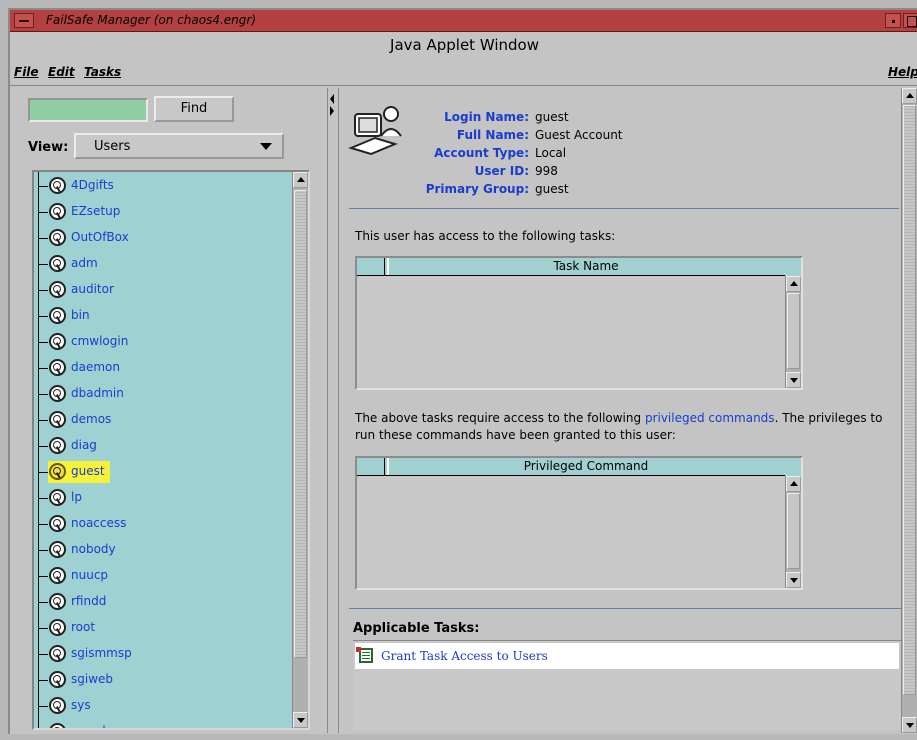 The height and width of the screenshot is (740, 917). I want to click on menu-file: File, so click(26, 72).